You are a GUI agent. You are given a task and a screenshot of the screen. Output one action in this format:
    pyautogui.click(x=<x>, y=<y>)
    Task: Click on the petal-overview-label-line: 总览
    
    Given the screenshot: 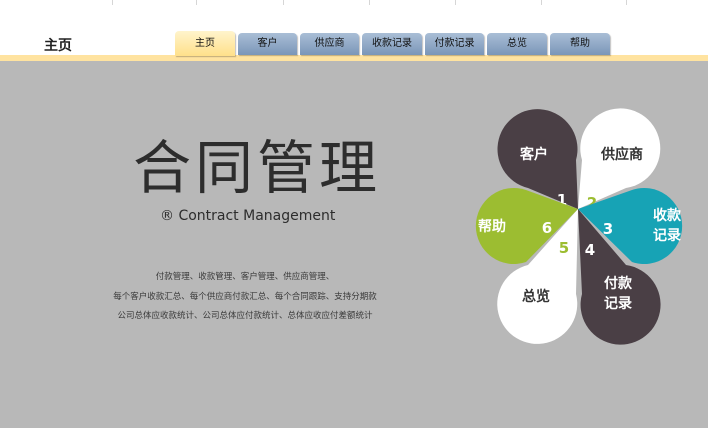 What is the action you would take?
    pyautogui.click(x=536, y=296)
    